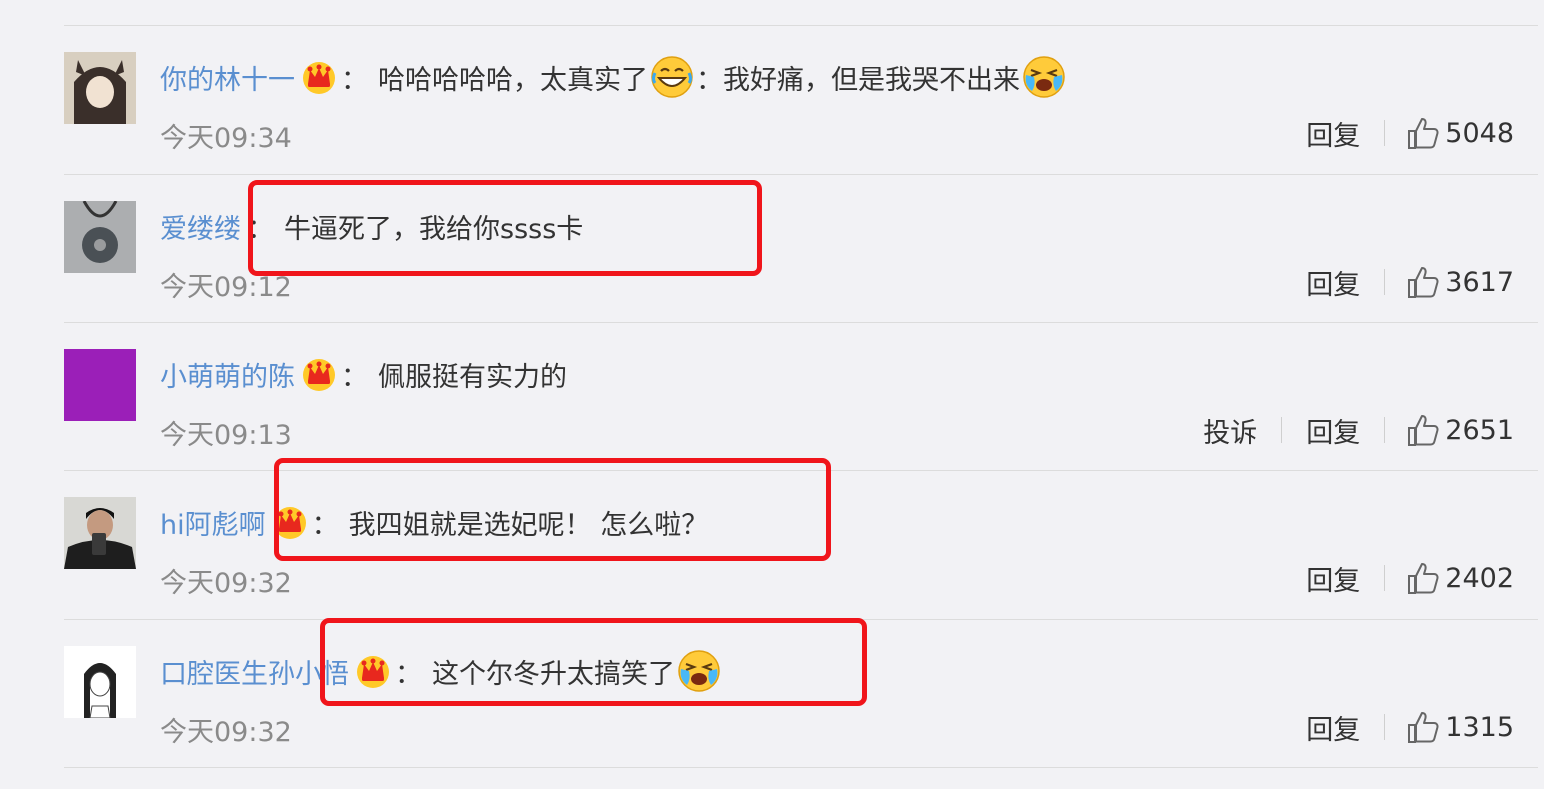 Image resolution: width=1544 pixels, height=789 pixels. I want to click on anime-girl-avatar, so click(100, 88).